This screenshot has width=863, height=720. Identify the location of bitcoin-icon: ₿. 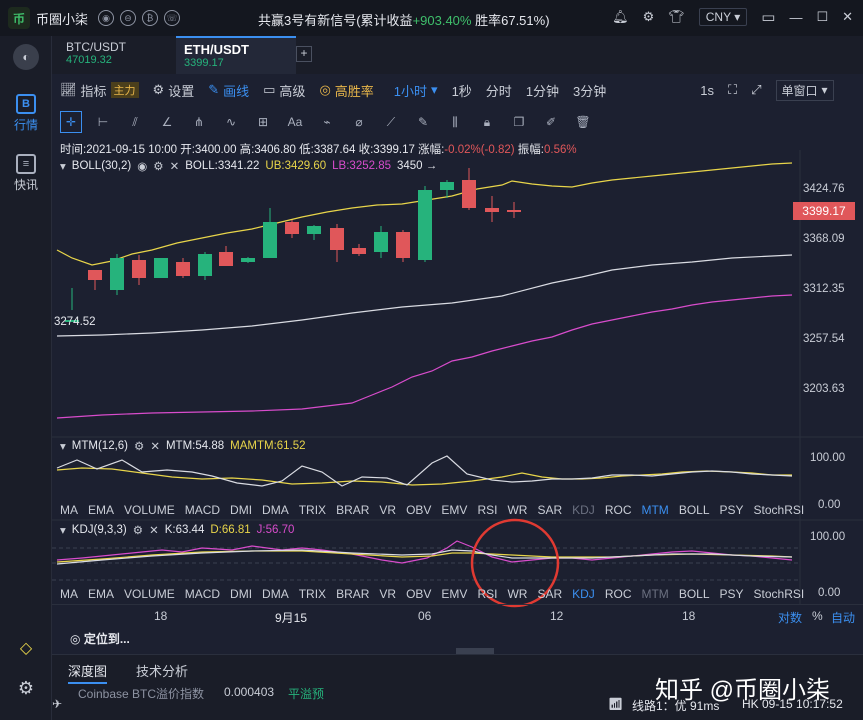
(150, 18).